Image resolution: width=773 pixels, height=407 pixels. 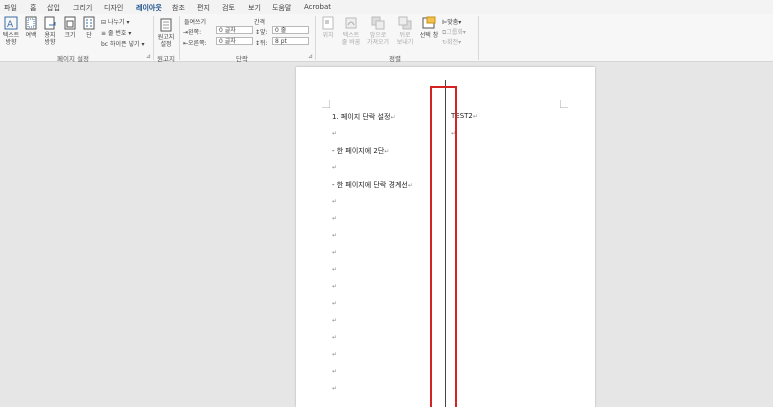 I want to click on position-button: 위치, so click(x=328, y=27).